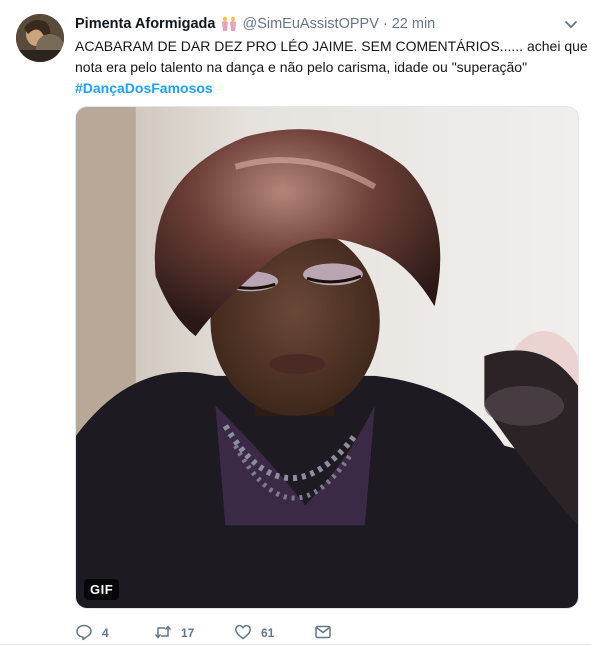 The image size is (591, 645). I want to click on reply-button: 4, so click(114, 633).